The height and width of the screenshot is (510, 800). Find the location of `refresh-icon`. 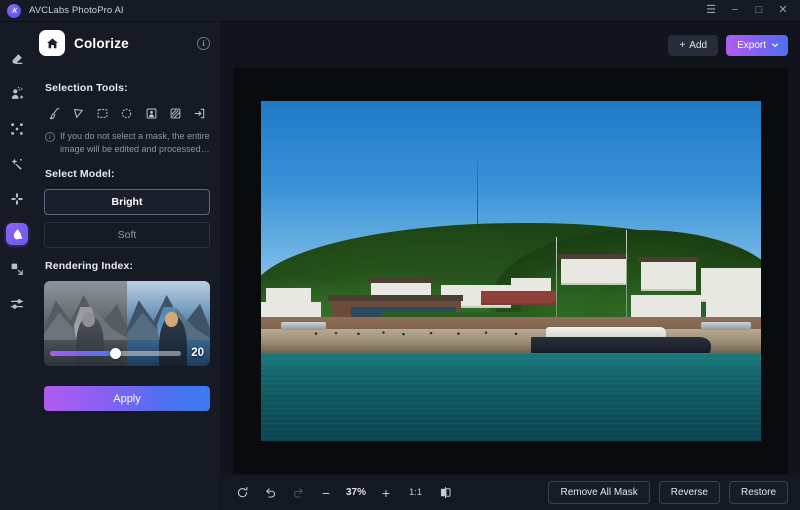

refresh-icon is located at coordinates (242, 493).